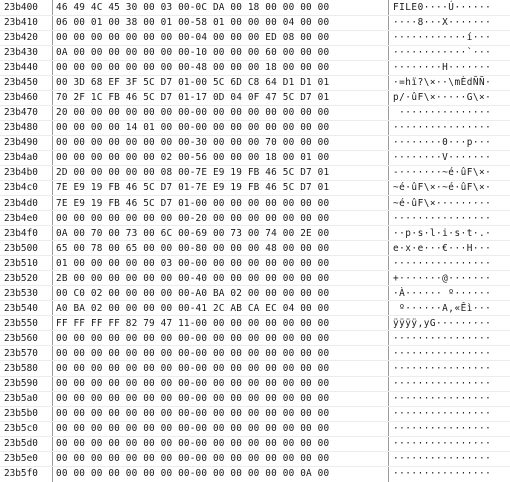 This screenshot has height=482, width=510. I want to click on row-ascii: ················, so click(450, 474).